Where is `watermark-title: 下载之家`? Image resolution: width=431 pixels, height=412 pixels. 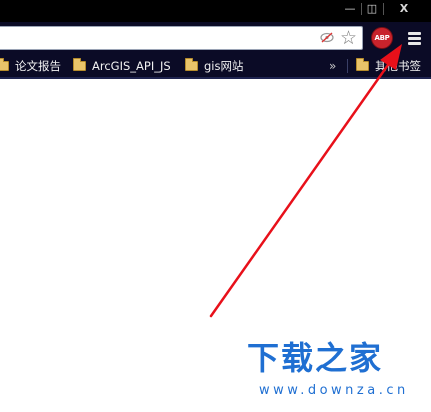 watermark-title: 下载之家 is located at coordinates (315, 358).